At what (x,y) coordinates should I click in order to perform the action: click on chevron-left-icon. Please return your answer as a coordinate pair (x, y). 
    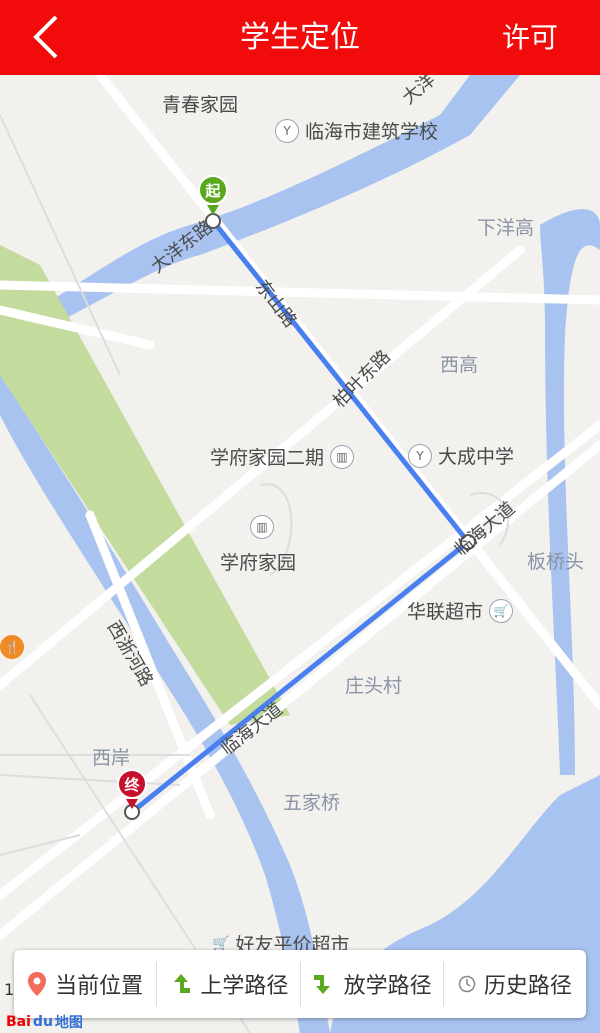
    Looking at the image, I should click on (45, 37).